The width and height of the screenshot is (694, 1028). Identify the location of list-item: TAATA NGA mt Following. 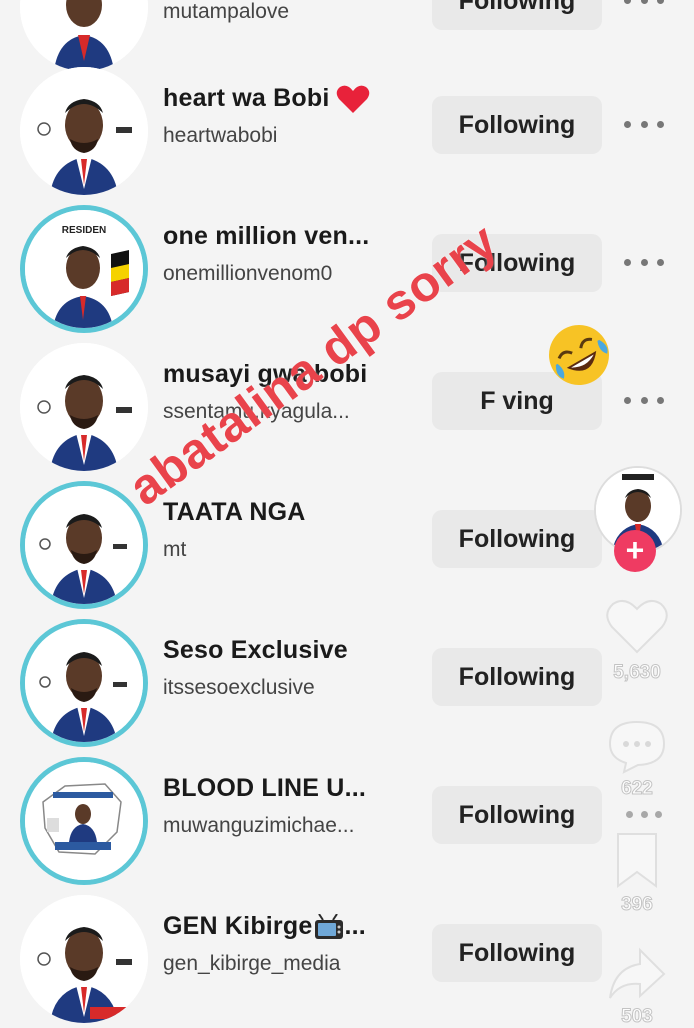
(347, 545).